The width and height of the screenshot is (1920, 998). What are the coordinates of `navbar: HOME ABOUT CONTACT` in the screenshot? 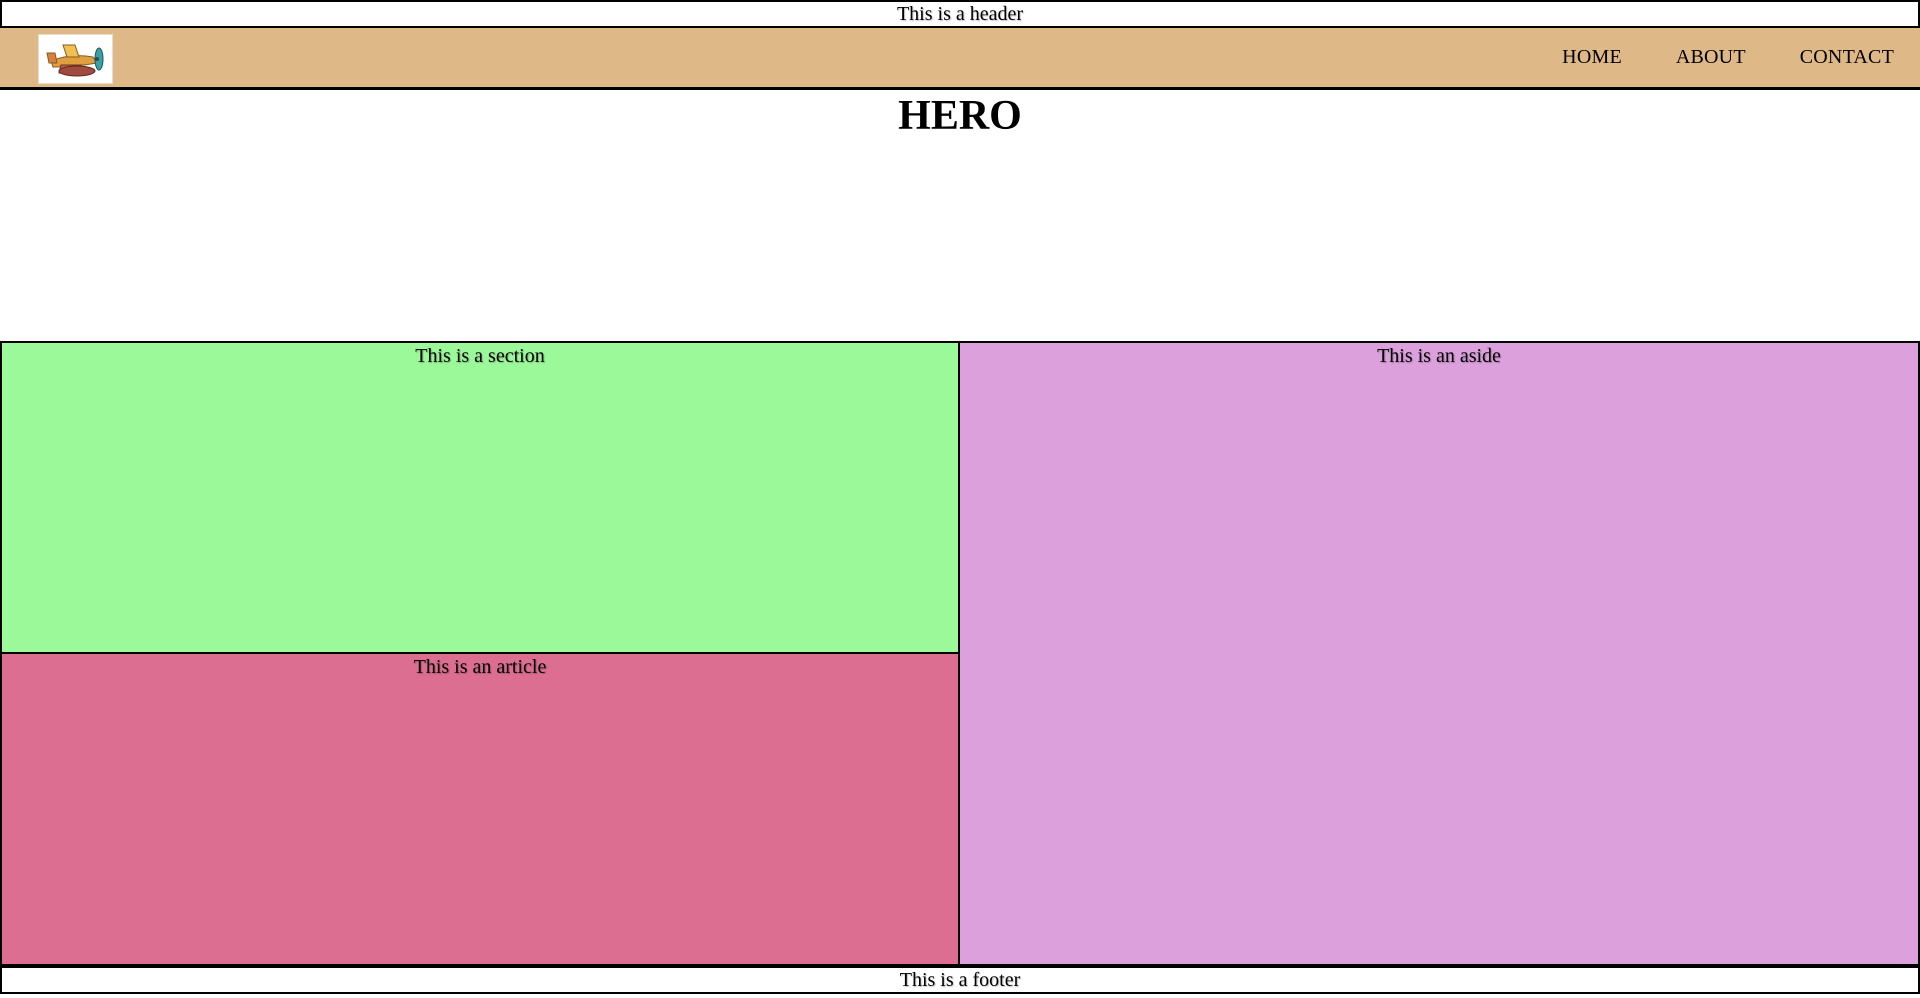 It's located at (960, 59).